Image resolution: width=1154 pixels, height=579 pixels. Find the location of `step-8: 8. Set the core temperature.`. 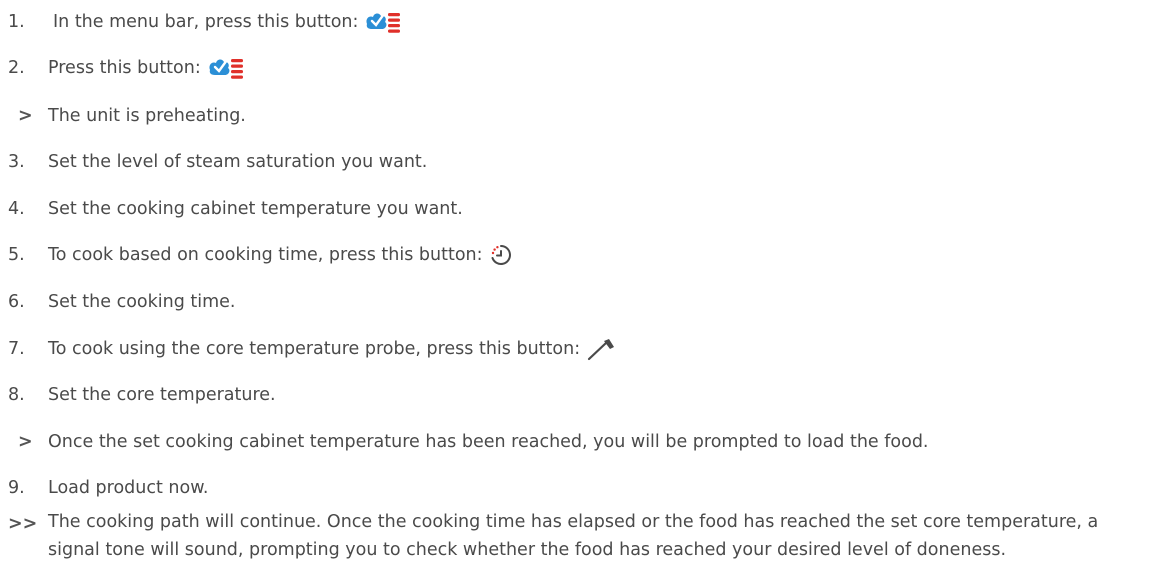

step-8: 8. Set the core temperature. is located at coordinates (577, 395).